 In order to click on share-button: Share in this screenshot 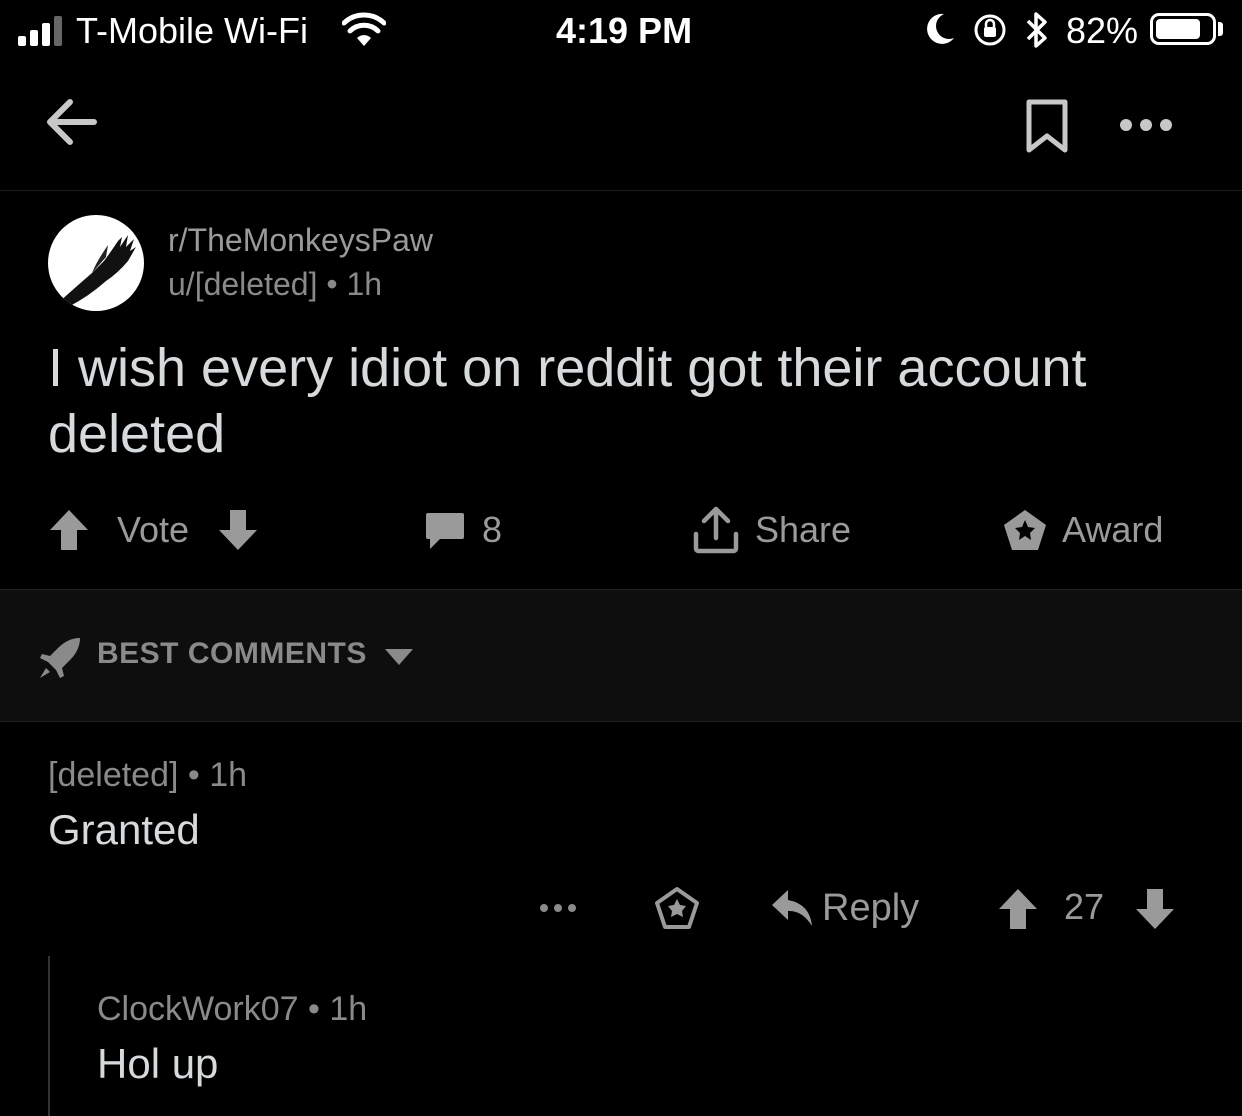, I will do `click(772, 530)`.